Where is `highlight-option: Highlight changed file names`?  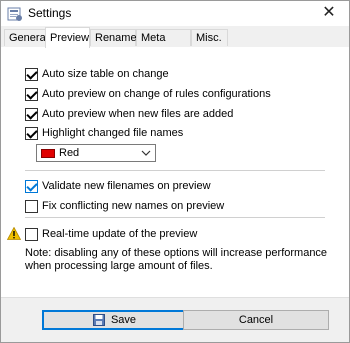
highlight-option: Highlight changed file names is located at coordinates (104, 133).